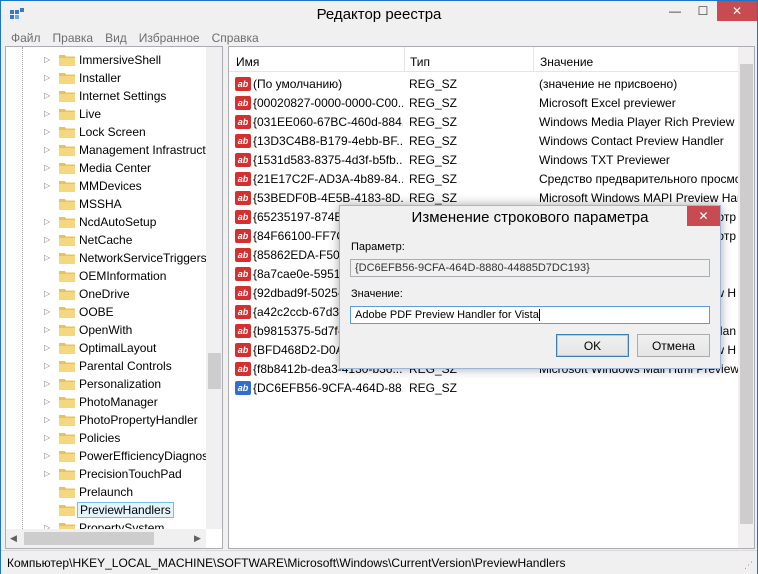 The image size is (758, 574). Describe the element at coordinates (214, 371) in the screenshot. I see `tree-vertical-scroll-thumb` at that location.